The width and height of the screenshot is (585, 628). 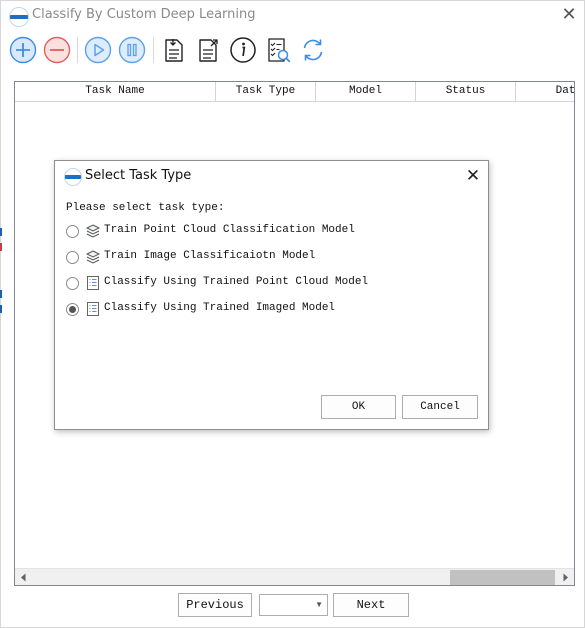 What do you see at coordinates (210, 256) in the screenshot?
I see `option-label: Train Image Classificaiotn Model` at bounding box center [210, 256].